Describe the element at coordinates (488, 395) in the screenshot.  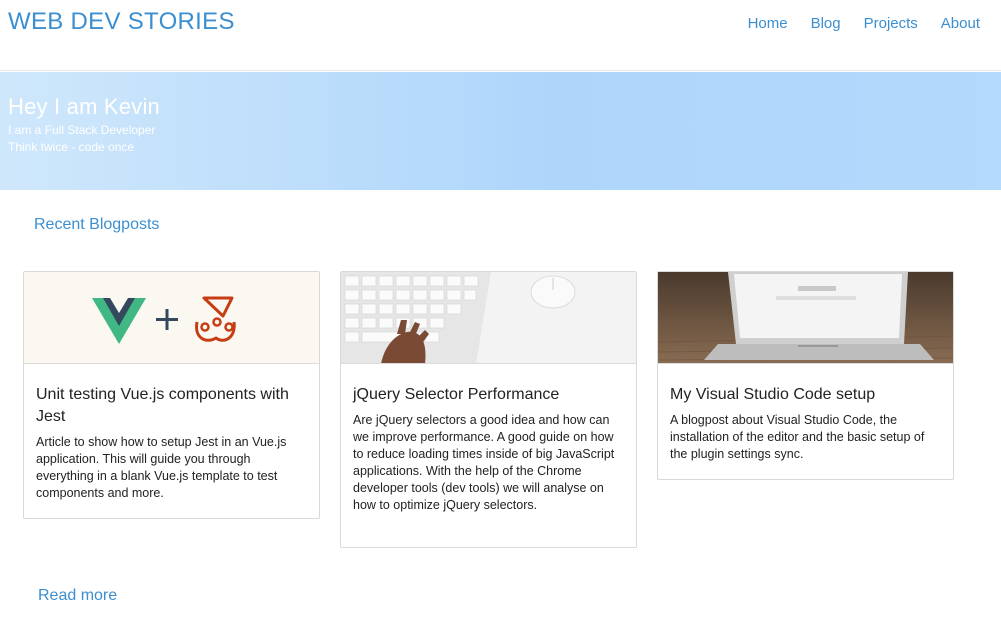
I see `blogpost-title: jQuery Selector Performance` at that location.